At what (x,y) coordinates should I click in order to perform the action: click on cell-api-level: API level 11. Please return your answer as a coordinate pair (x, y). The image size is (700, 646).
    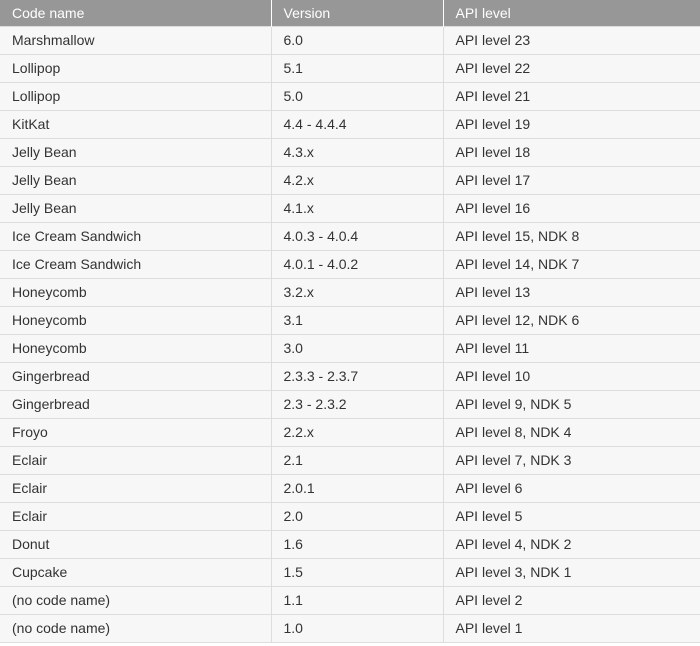
    Looking at the image, I should click on (571, 347).